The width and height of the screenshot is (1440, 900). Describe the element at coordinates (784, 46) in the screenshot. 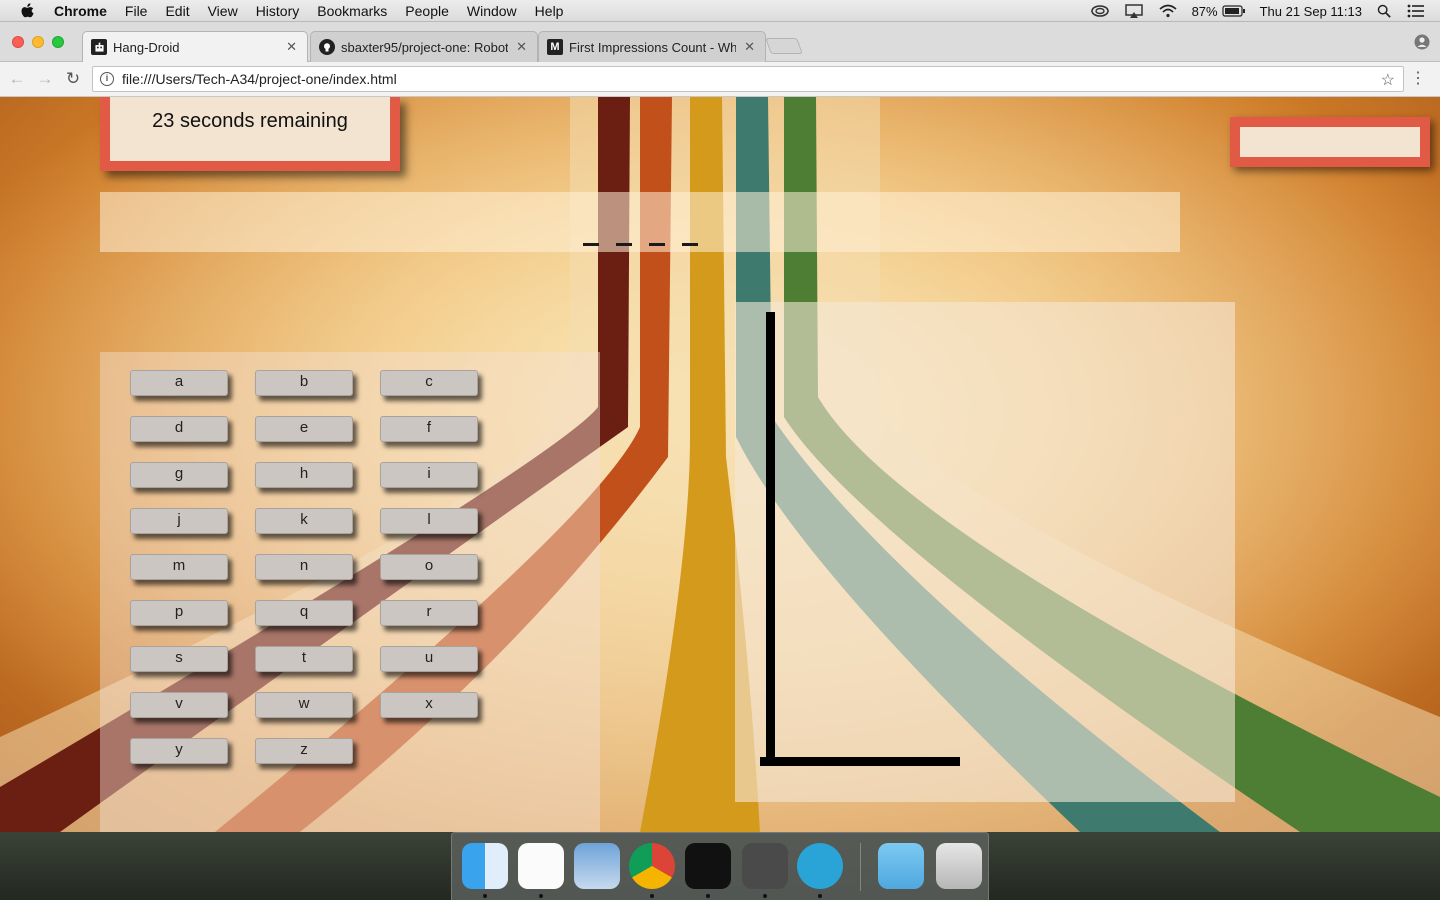

I see `new-tab-button` at that location.